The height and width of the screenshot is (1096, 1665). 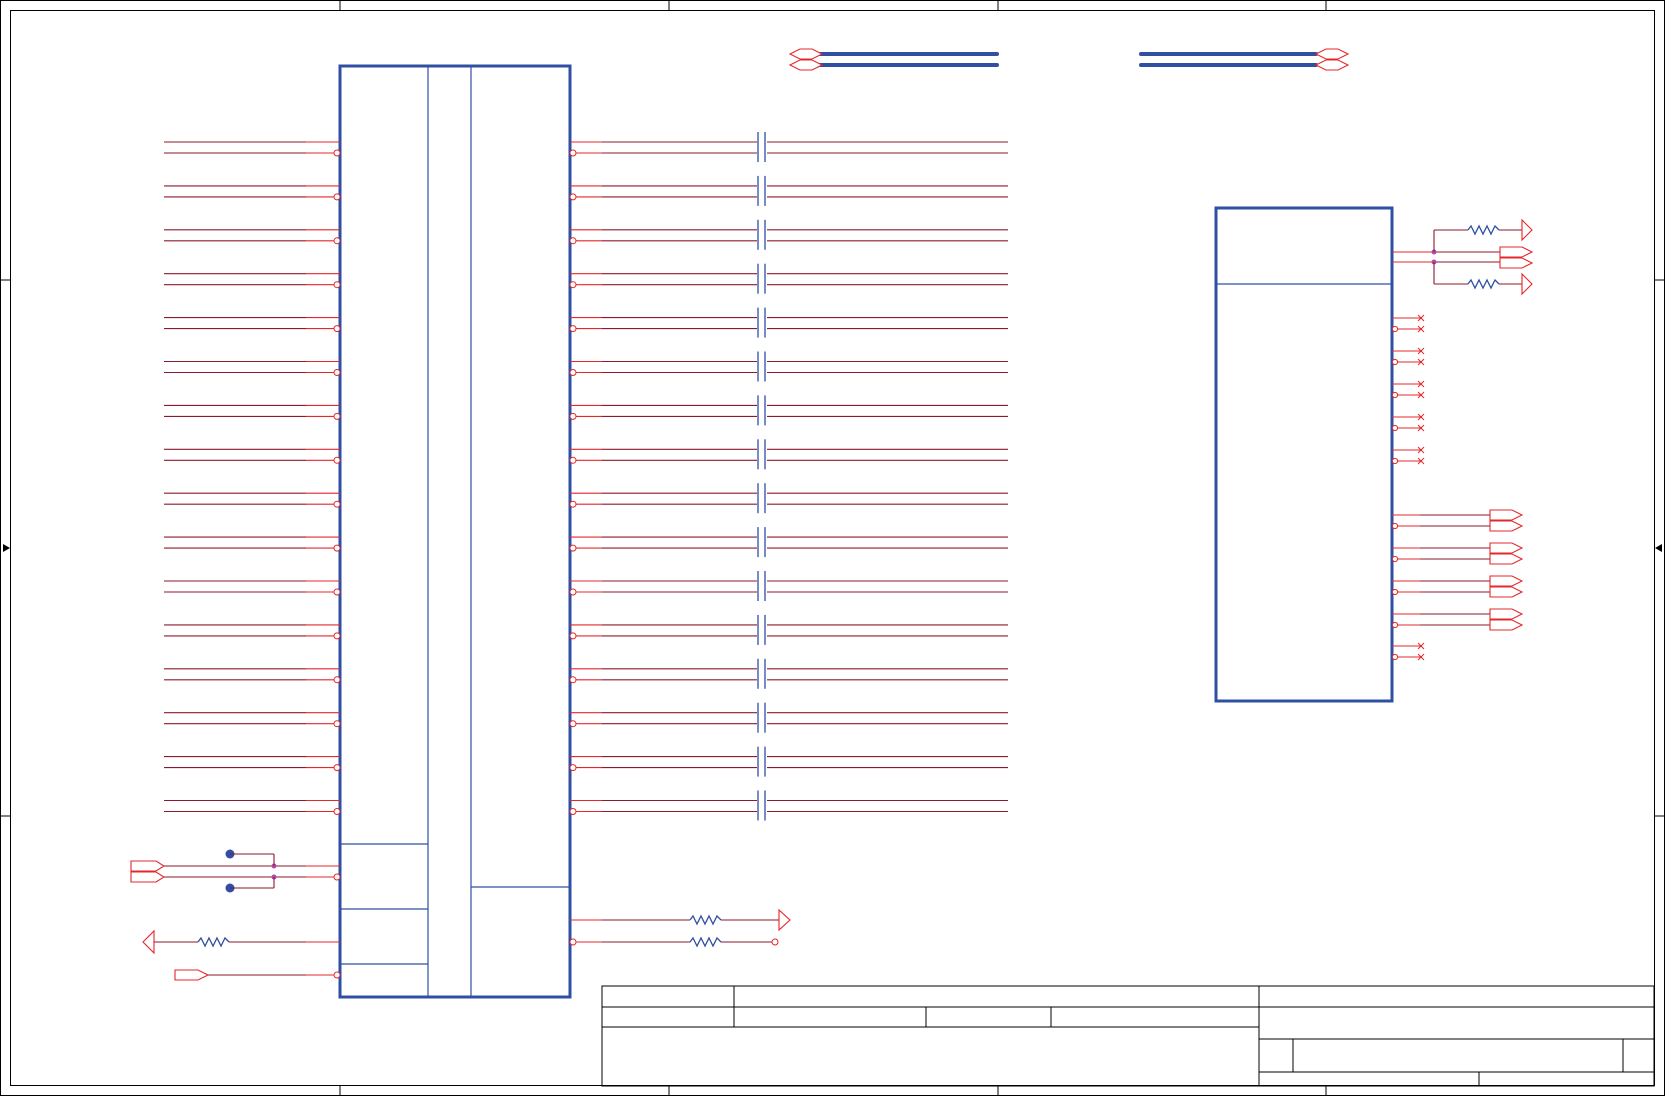 What do you see at coordinates (1128, 1036) in the screenshot?
I see `title-block` at bounding box center [1128, 1036].